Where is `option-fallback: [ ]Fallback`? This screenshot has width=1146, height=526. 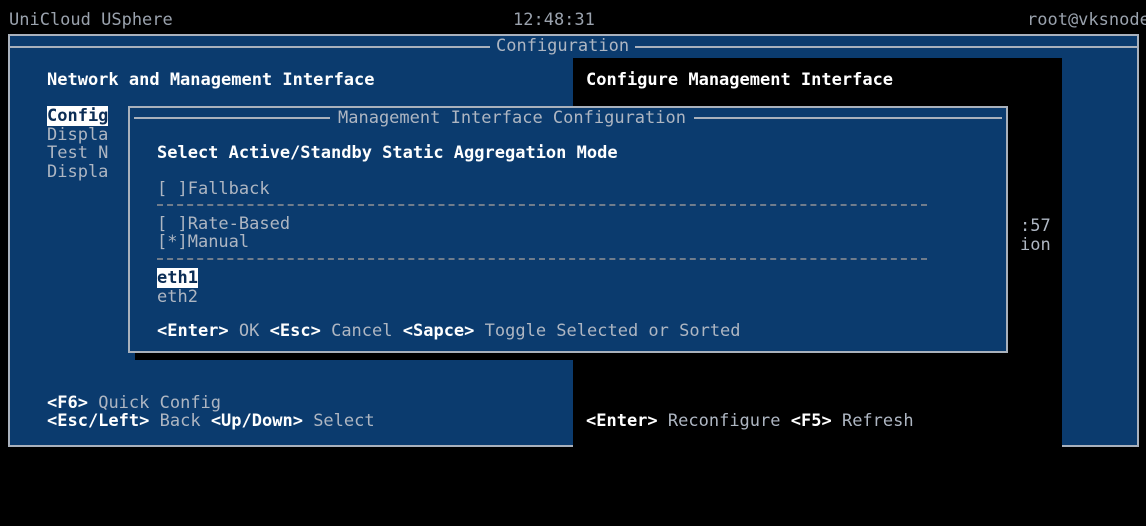 option-fallback: [ ]Fallback is located at coordinates (213, 189).